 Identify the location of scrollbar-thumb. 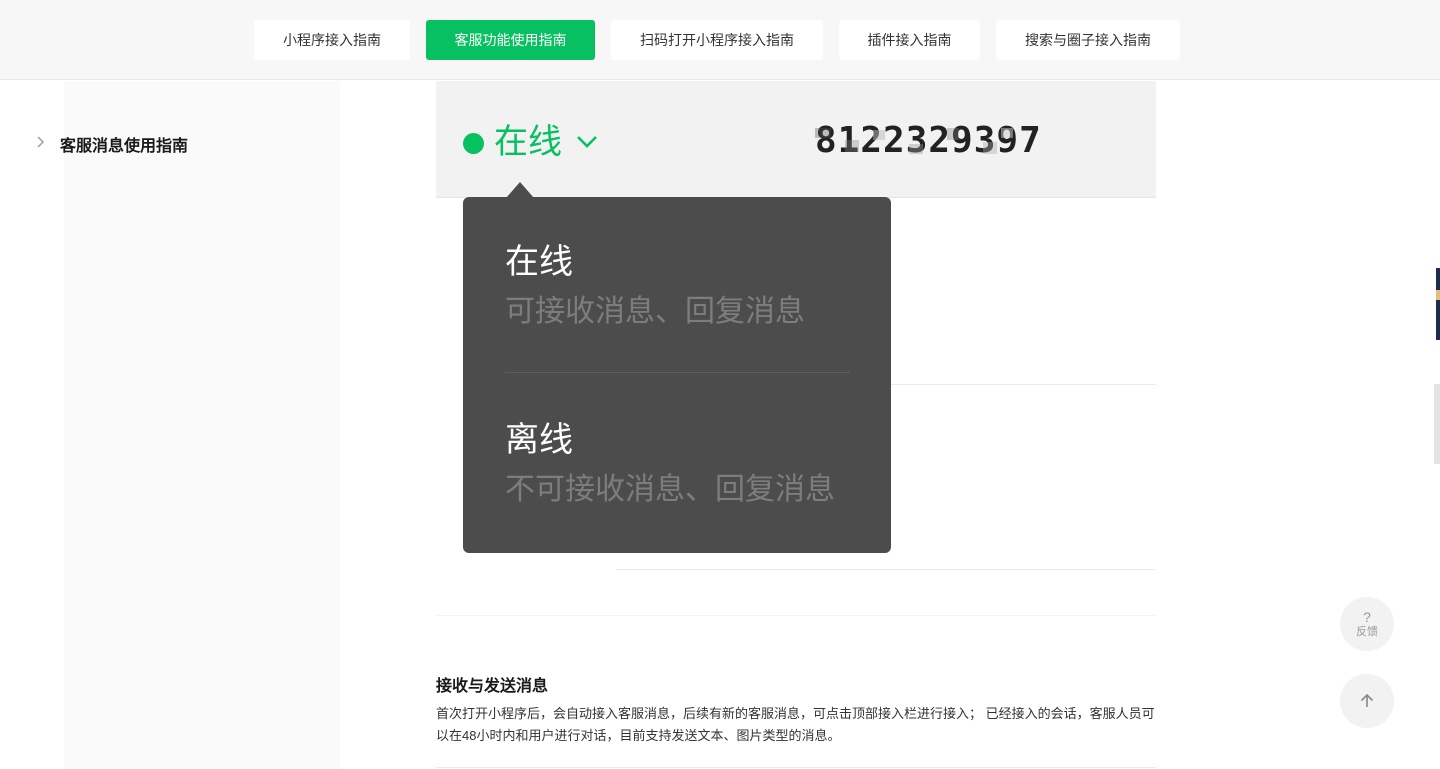
(1437, 424).